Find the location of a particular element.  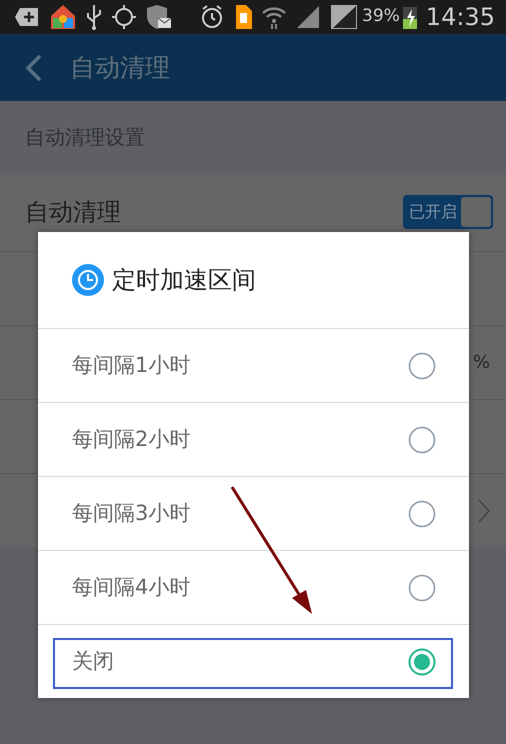

setting-label: 自动清理 is located at coordinates (73, 212).